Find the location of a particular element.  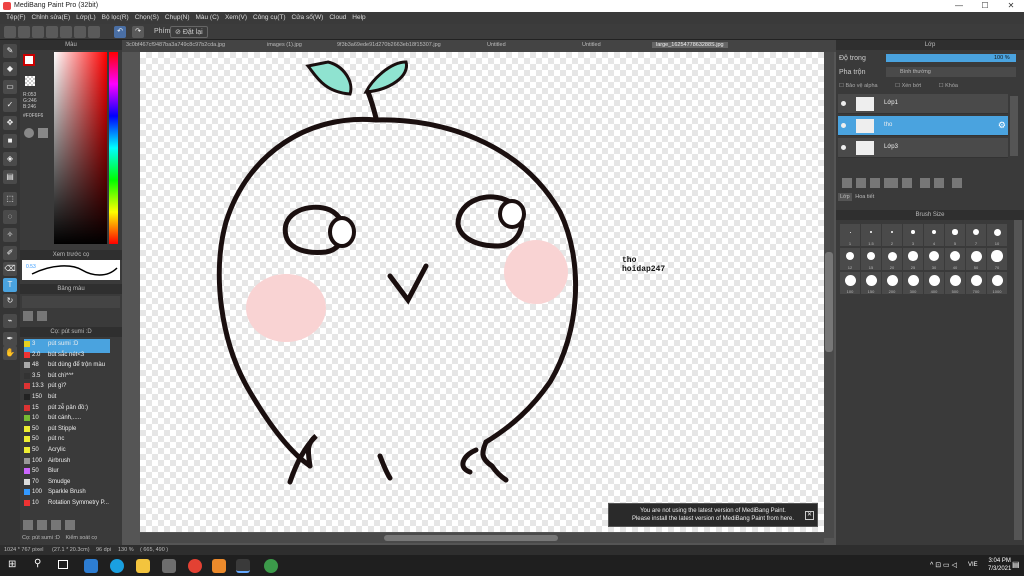

brush-size-cell: 2 is located at coordinates (892, 235).